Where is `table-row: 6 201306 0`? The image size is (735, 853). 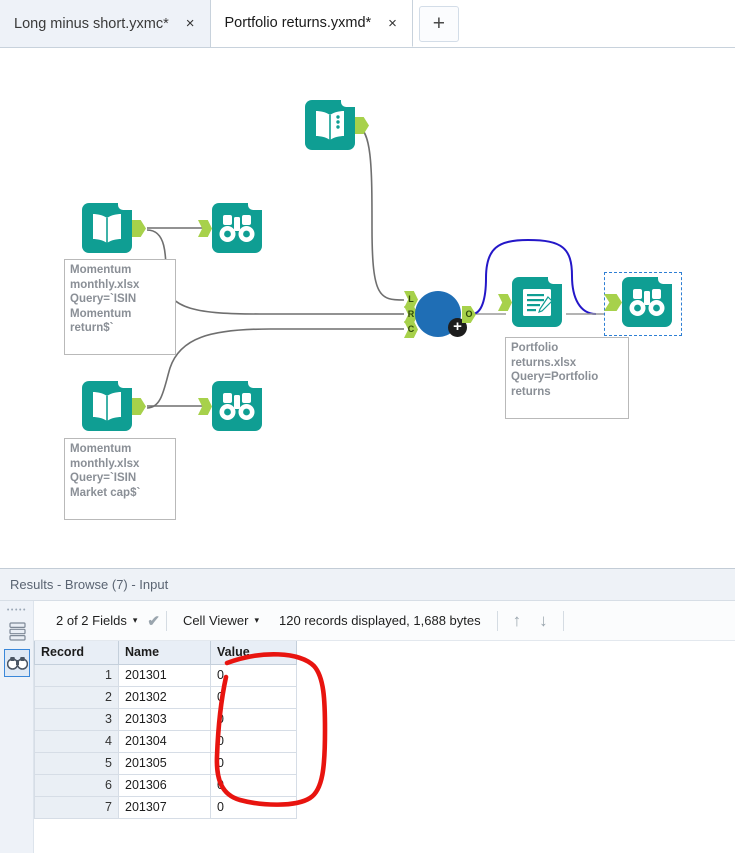 table-row: 6 201306 0 is located at coordinates (165, 785).